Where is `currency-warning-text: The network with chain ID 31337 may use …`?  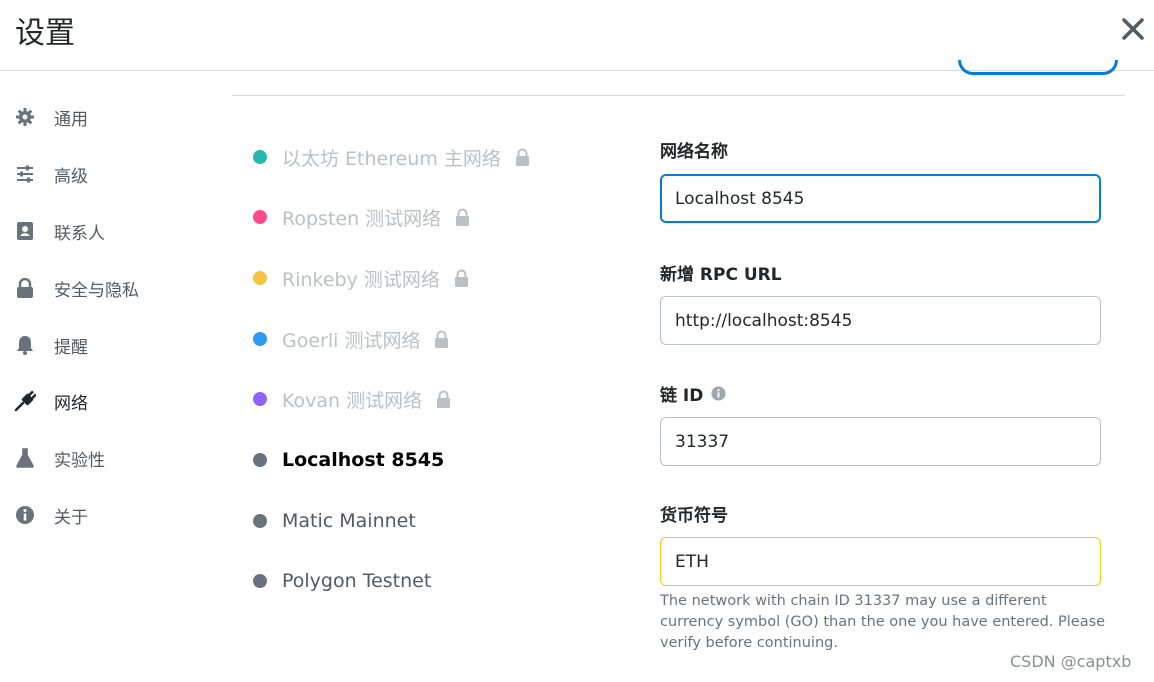
currency-warning-text: The network with chain ID 31337 may use … is located at coordinates (883, 622).